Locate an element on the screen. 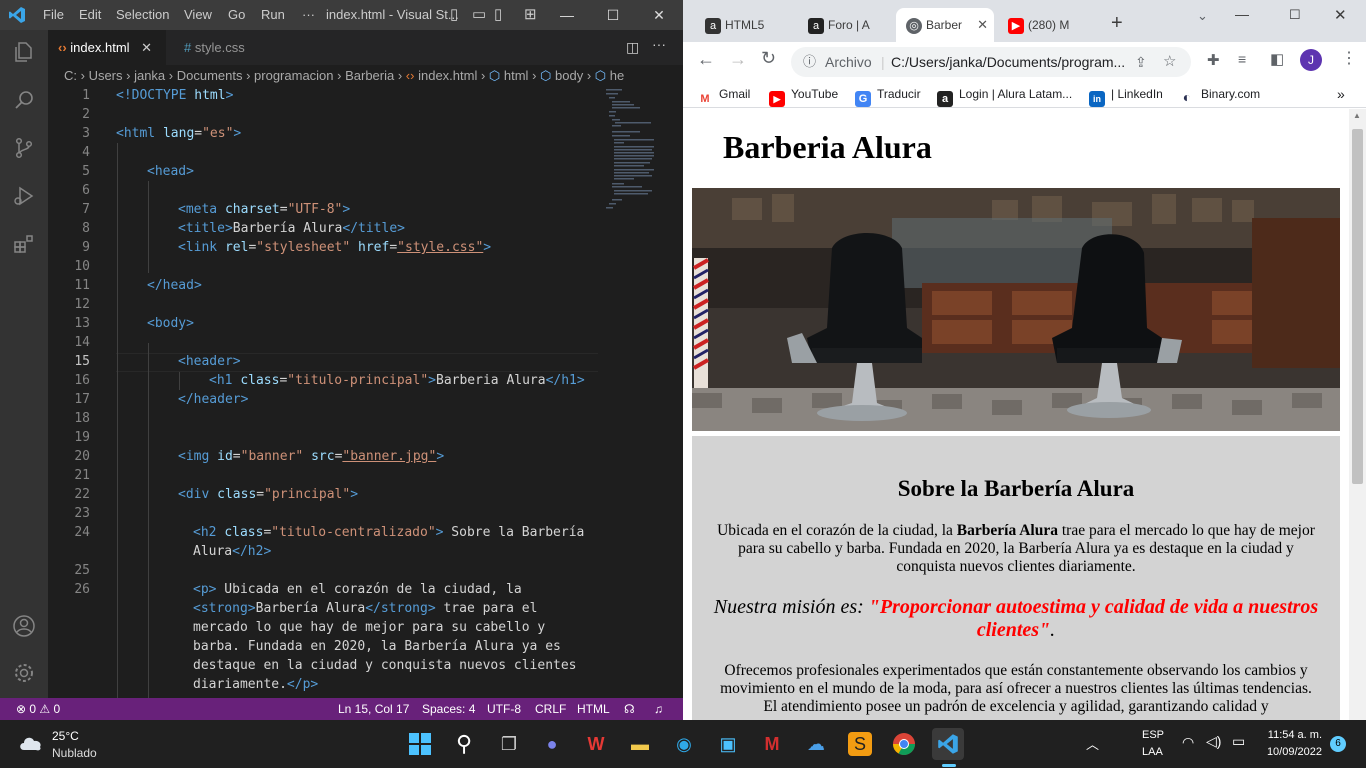 The width and height of the screenshot is (1366, 768). encoding-indicator: UTF-8 is located at coordinates (504, 709).